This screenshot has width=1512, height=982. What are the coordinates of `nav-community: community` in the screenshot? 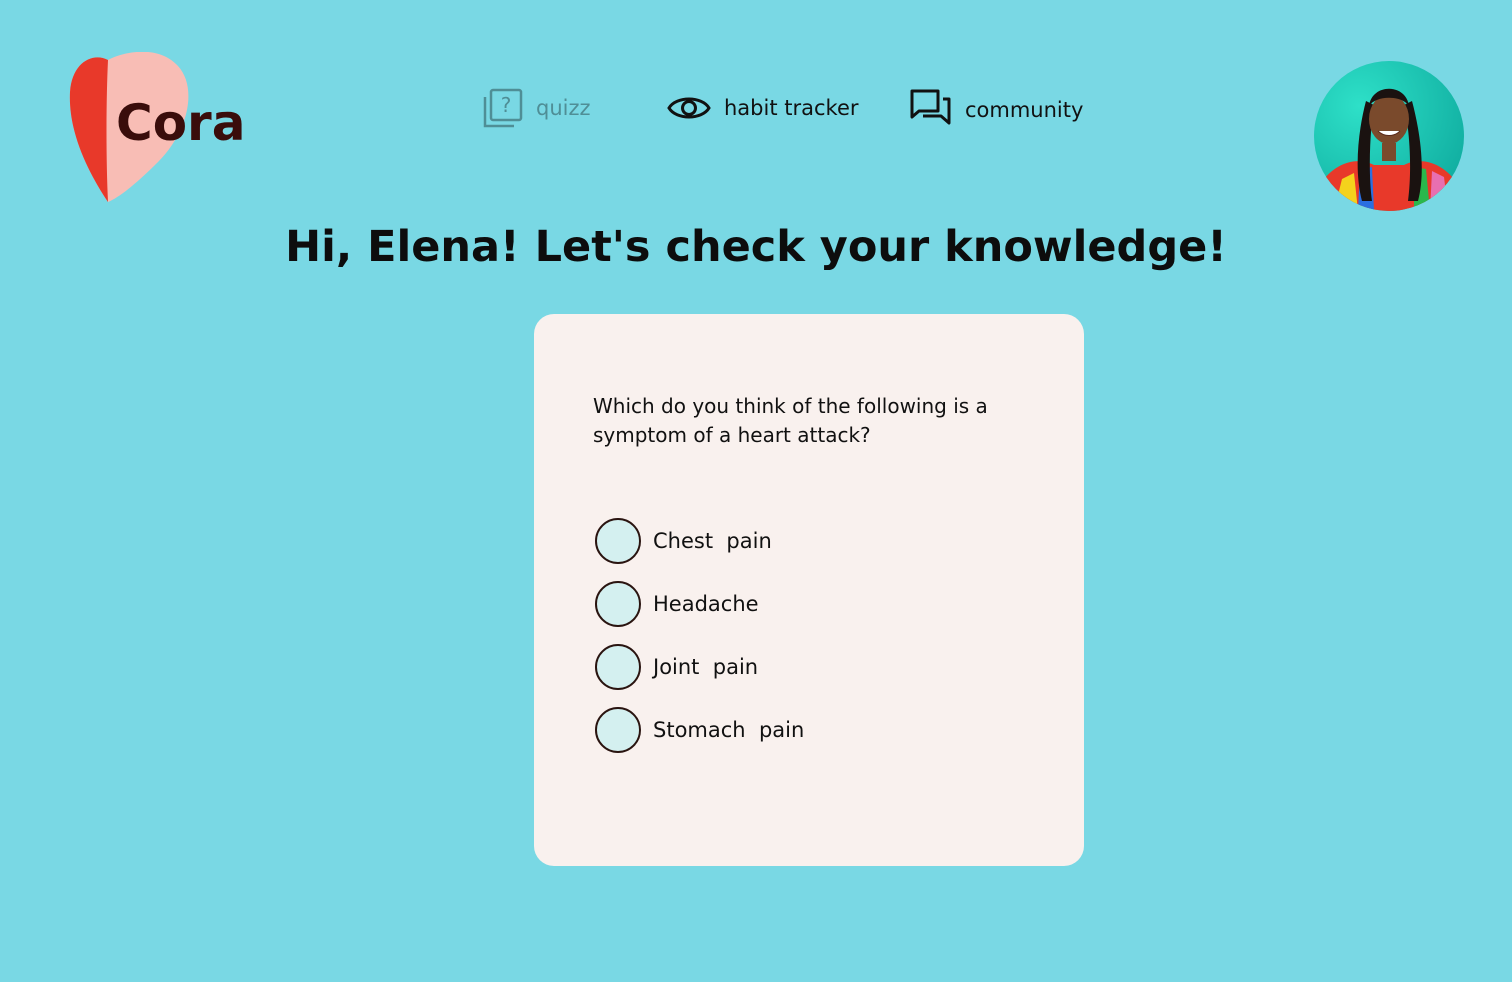 It's located at (996, 110).